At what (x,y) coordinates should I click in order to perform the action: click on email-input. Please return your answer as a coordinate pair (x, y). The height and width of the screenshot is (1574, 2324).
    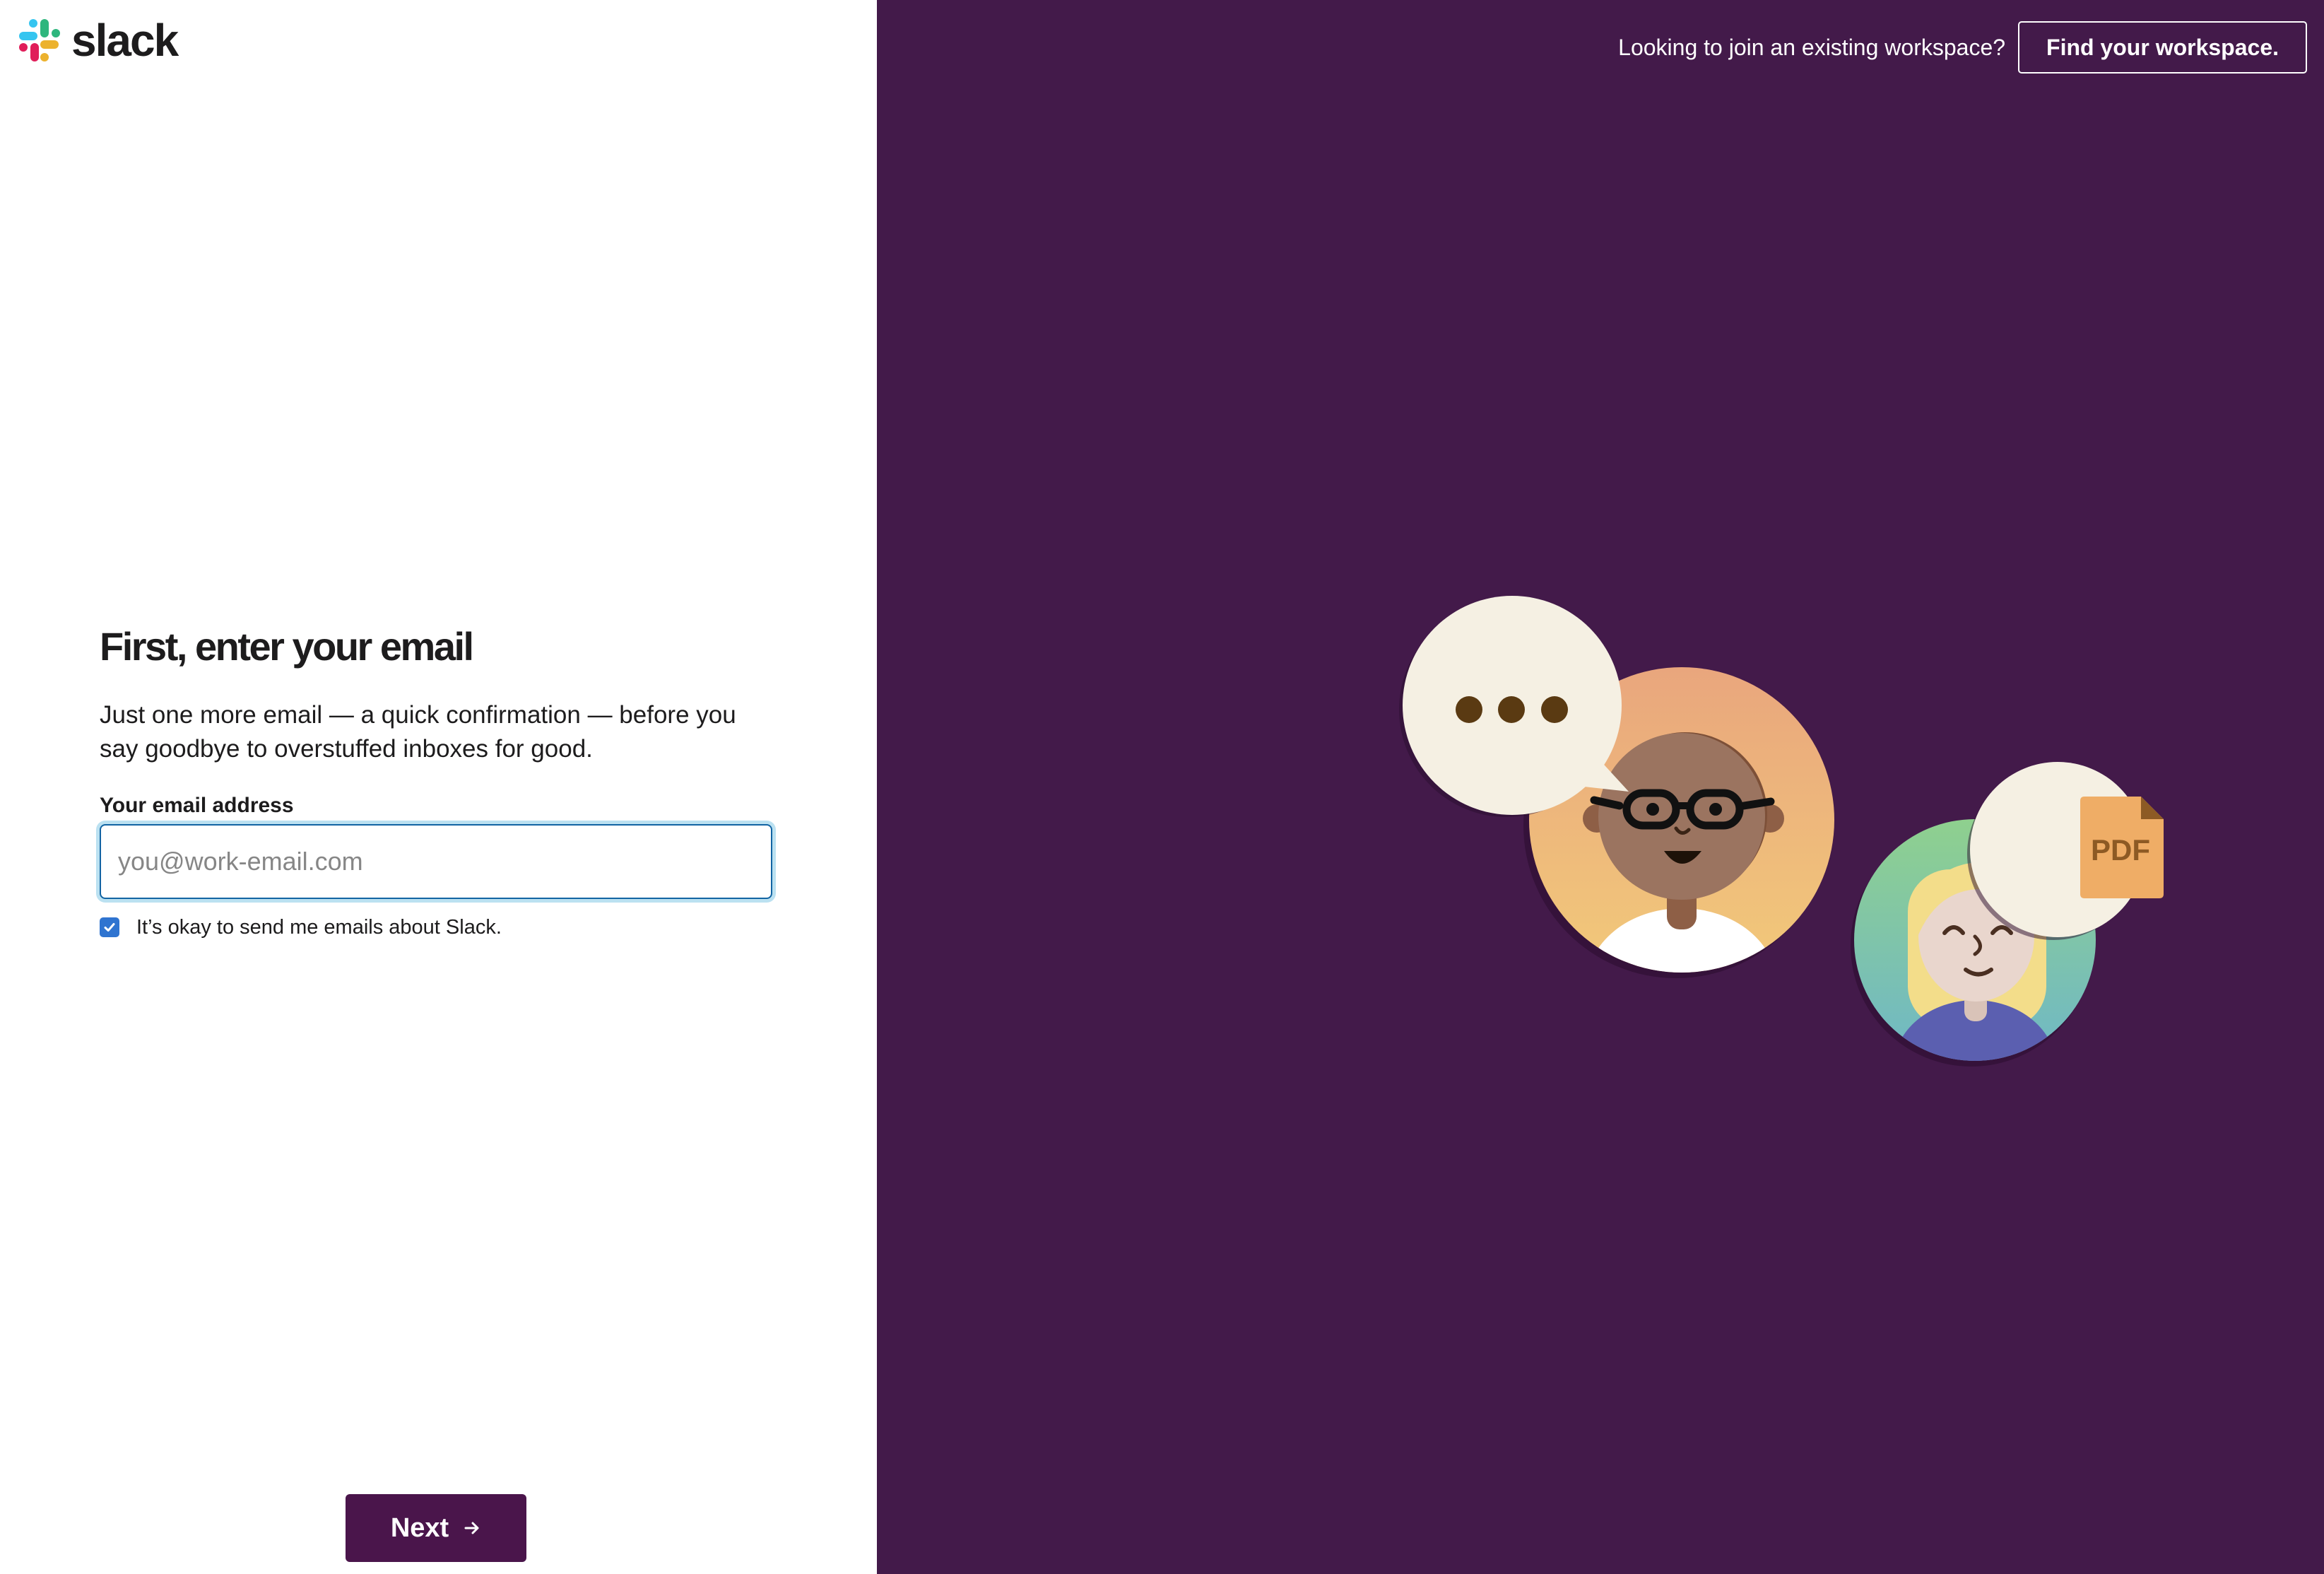
    Looking at the image, I should click on (436, 861).